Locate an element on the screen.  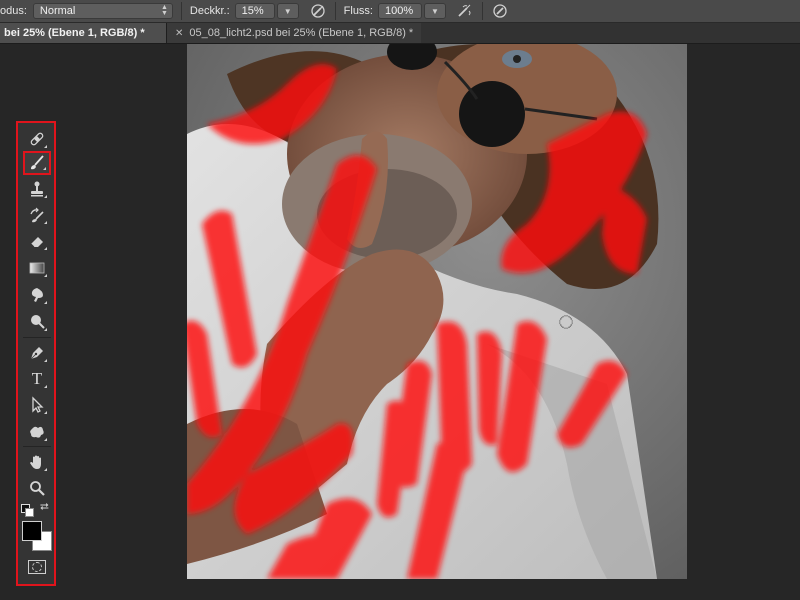
flow-value: 100% is located at coordinates (399, 11).